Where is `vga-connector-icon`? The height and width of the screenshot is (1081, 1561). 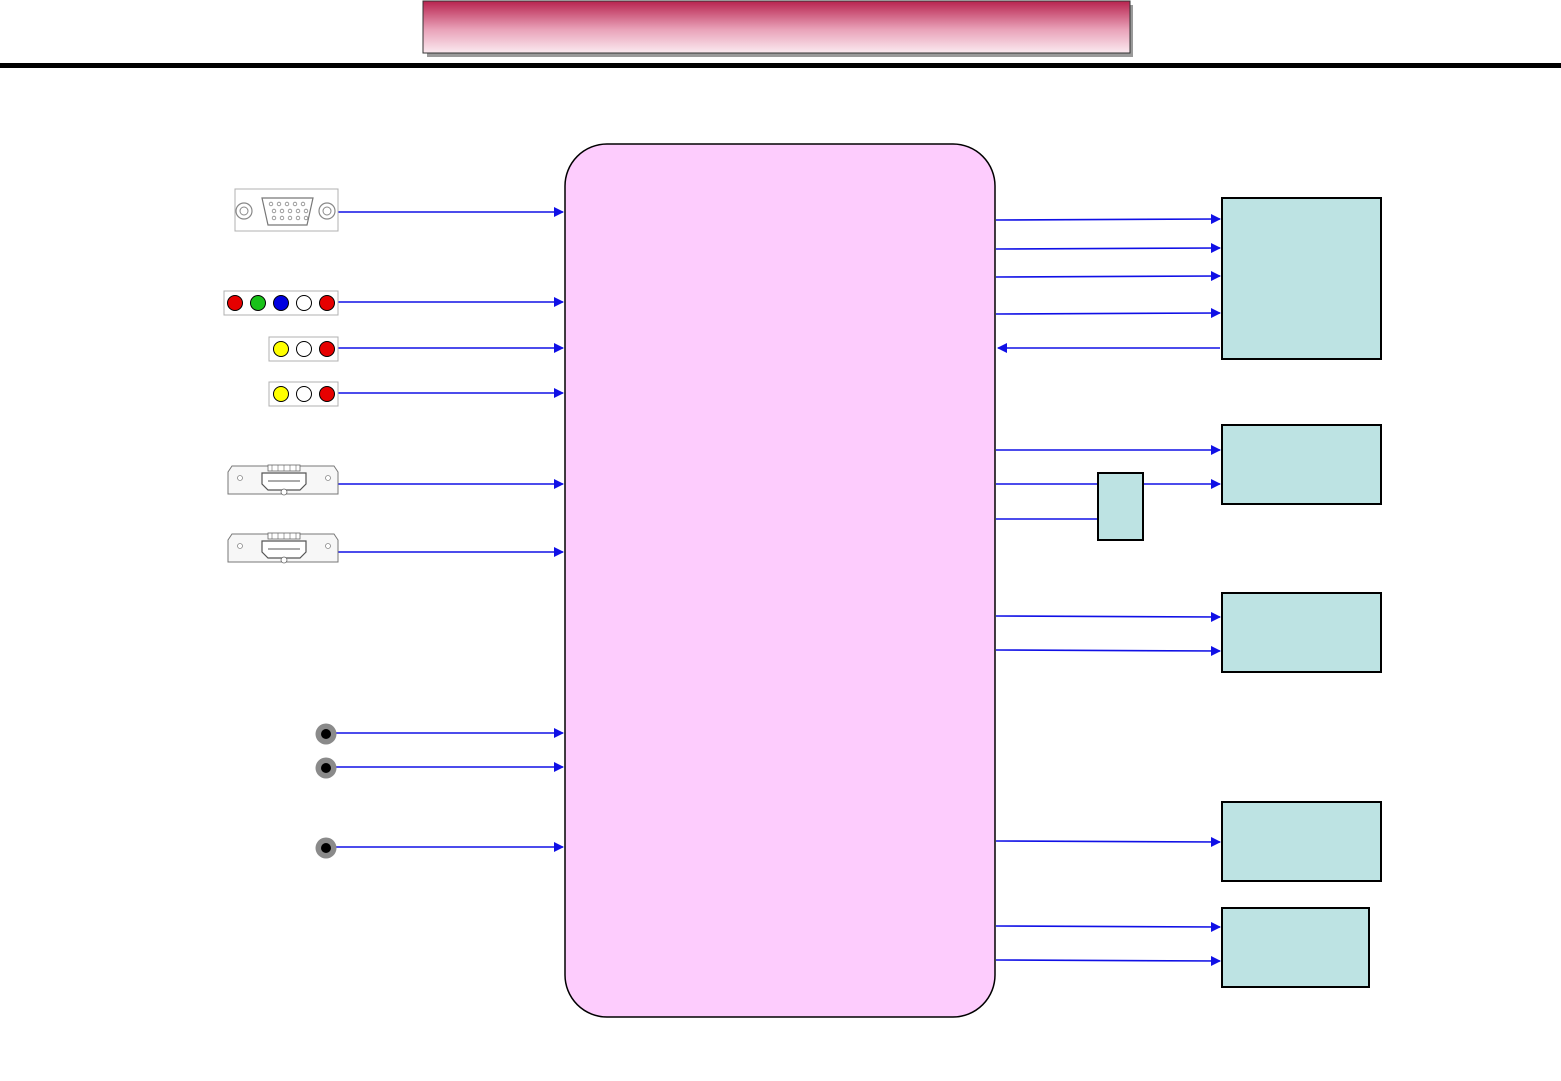 vga-connector-icon is located at coordinates (286, 210).